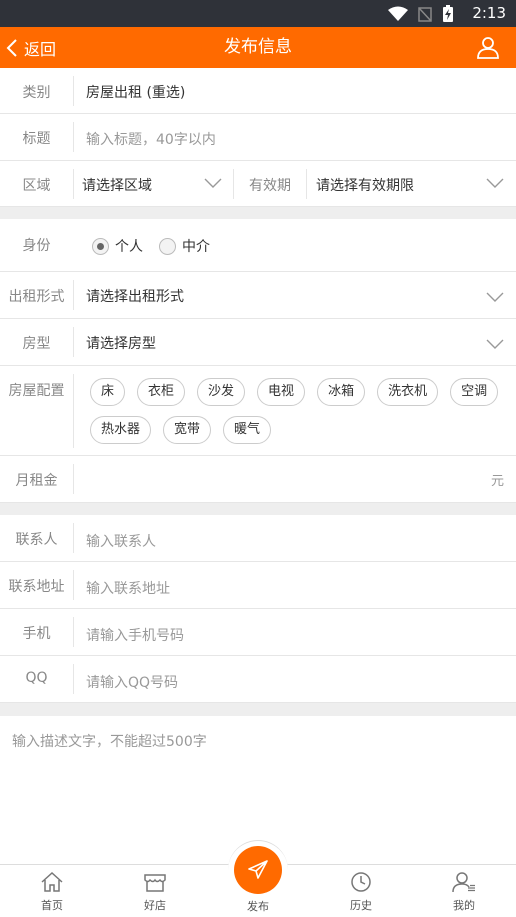 This screenshot has width=516, height=917. I want to click on facility-tag: 电视, so click(281, 392).